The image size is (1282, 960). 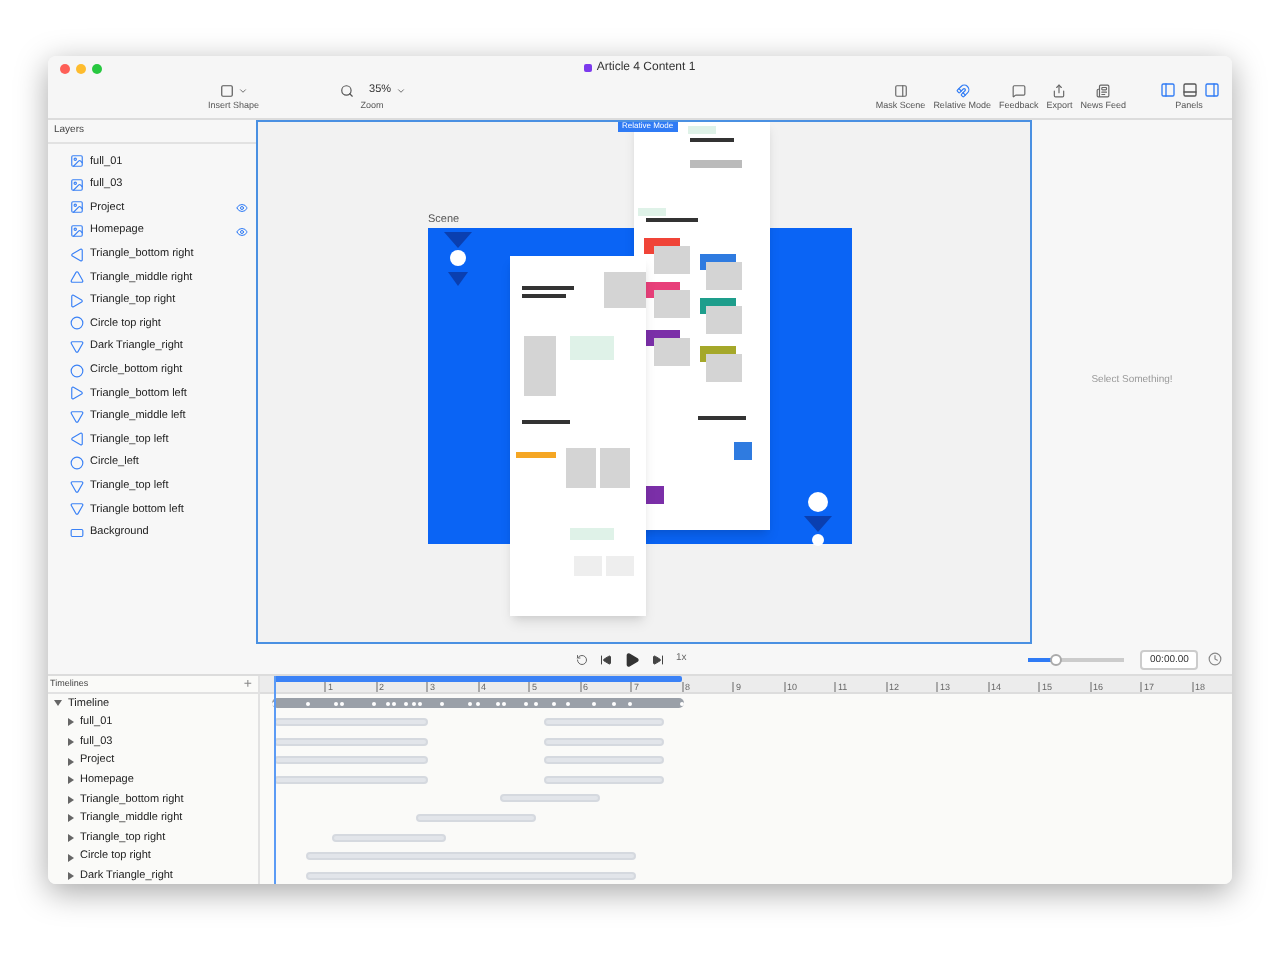 I want to click on skip-back-icon, so click(x=606, y=660).